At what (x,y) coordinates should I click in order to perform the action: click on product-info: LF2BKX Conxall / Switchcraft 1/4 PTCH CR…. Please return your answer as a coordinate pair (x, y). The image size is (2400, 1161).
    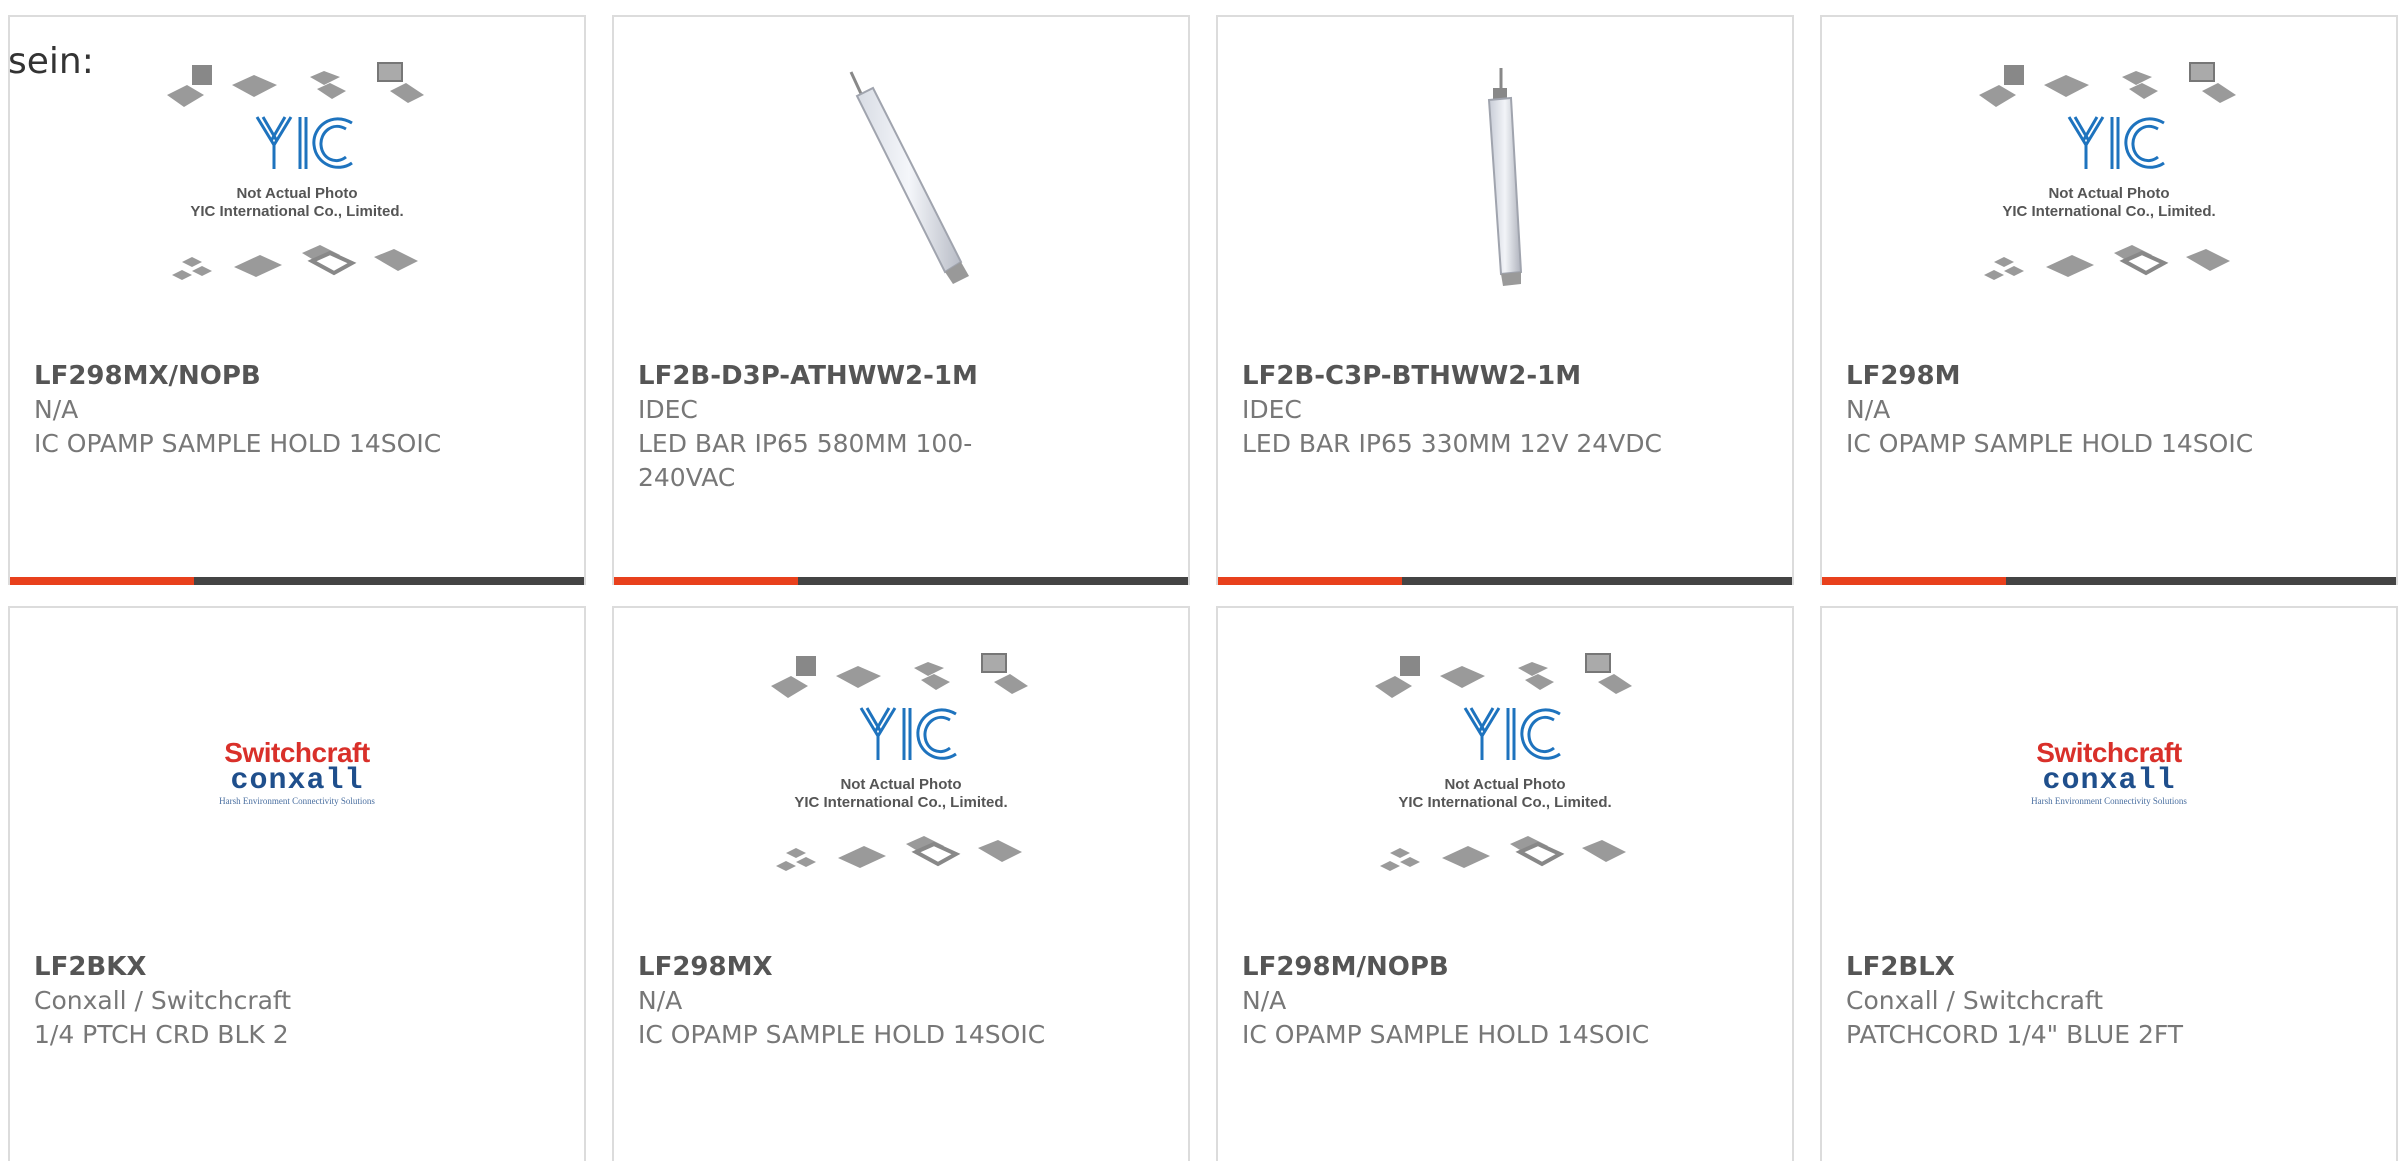
    Looking at the image, I should click on (289, 1001).